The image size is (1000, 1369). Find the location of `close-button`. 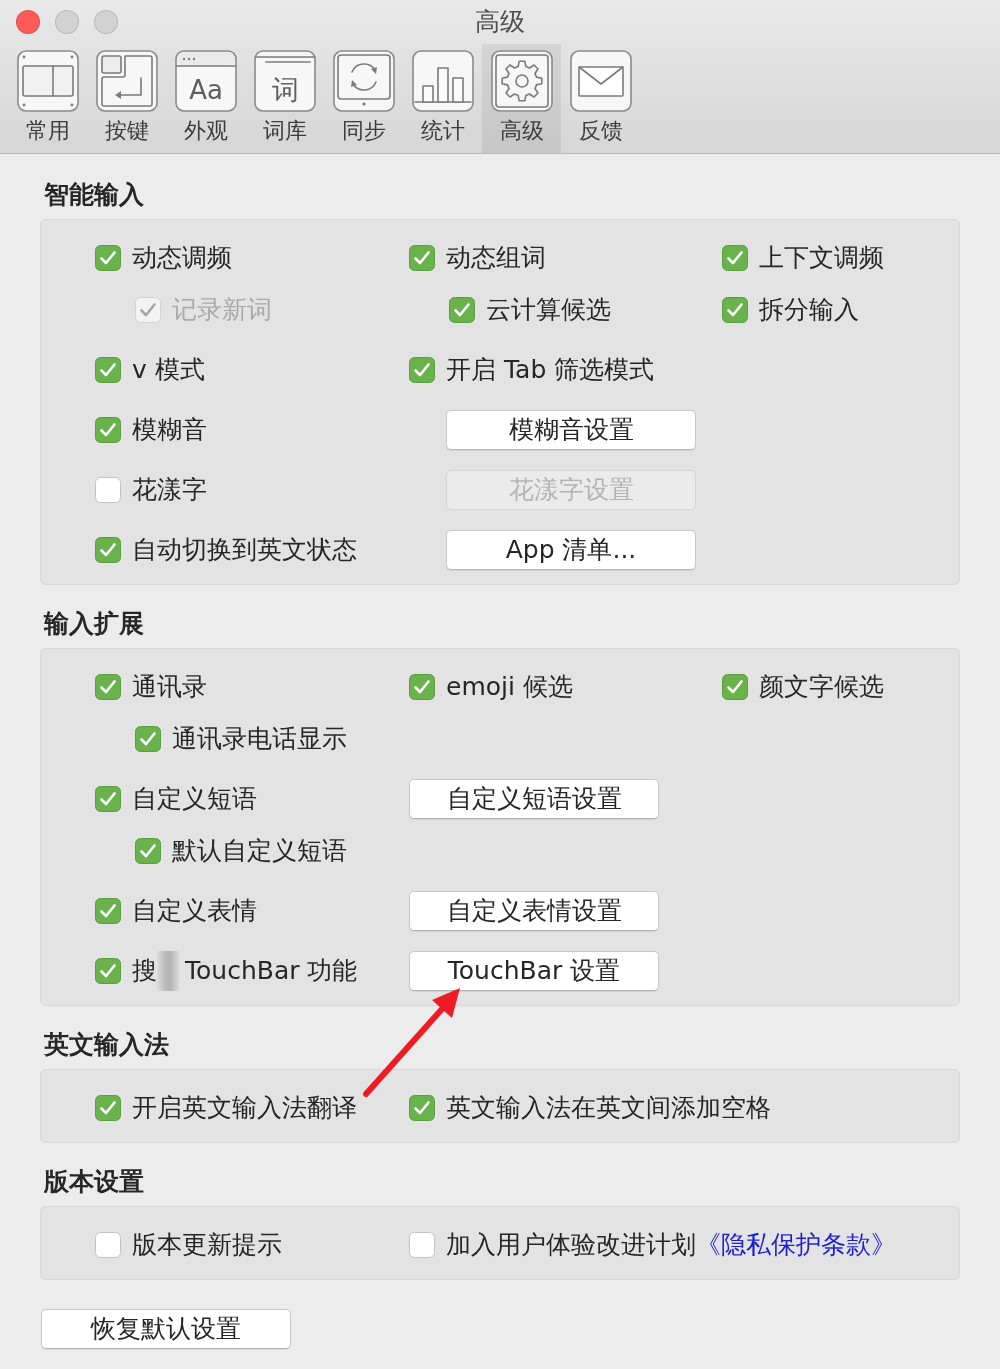

close-button is located at coordinates (28, 22).